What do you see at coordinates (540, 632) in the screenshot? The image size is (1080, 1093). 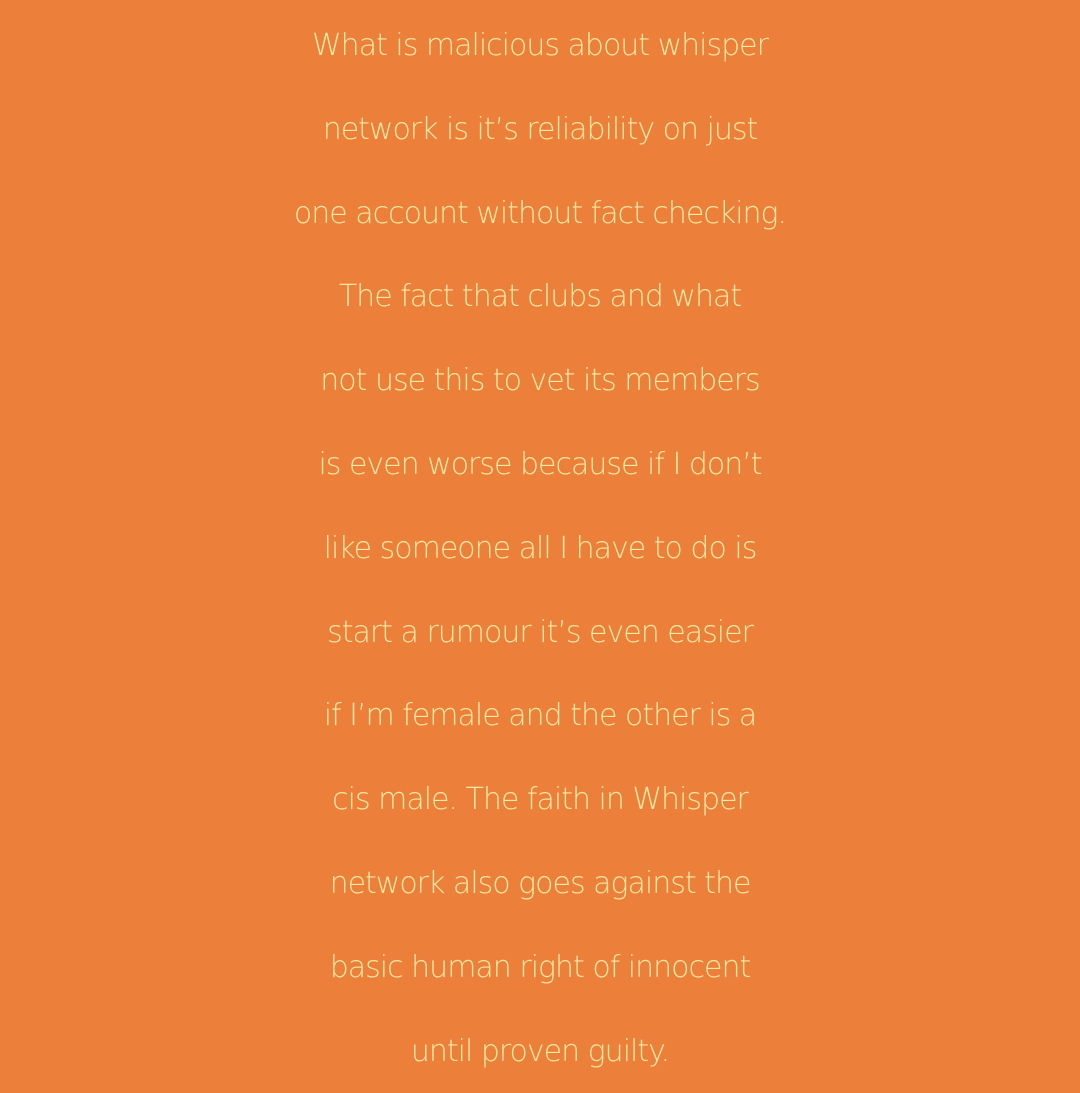 I see `quote-line-8: start a rumour it’s even easier` at bounding box center [540, 632].